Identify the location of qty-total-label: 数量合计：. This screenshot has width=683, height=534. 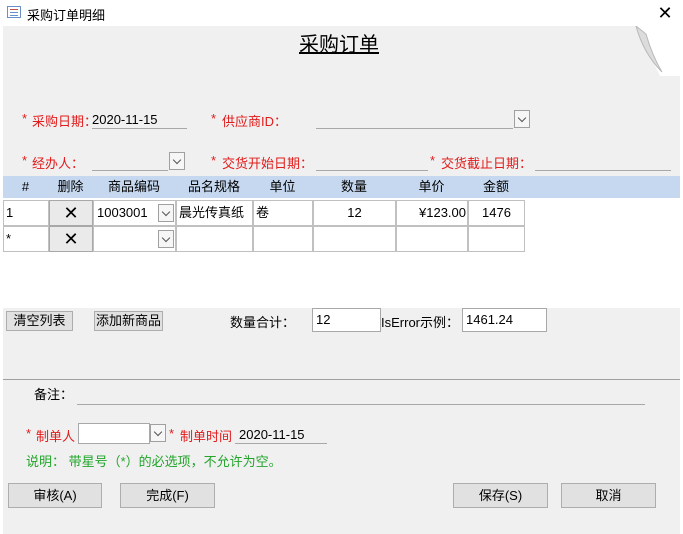
(263, 322).